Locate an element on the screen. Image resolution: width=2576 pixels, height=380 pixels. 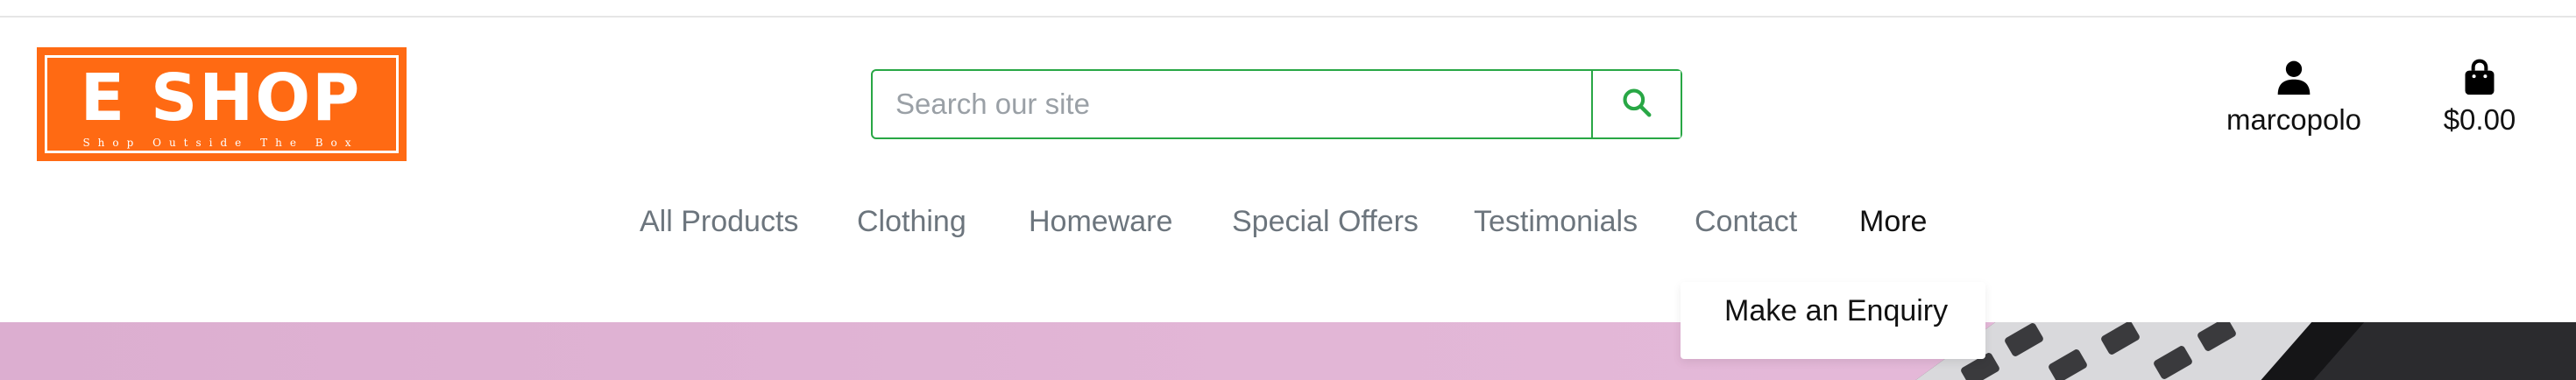
nav-item-clothing: Clothing is located at coordinates (911, 222).